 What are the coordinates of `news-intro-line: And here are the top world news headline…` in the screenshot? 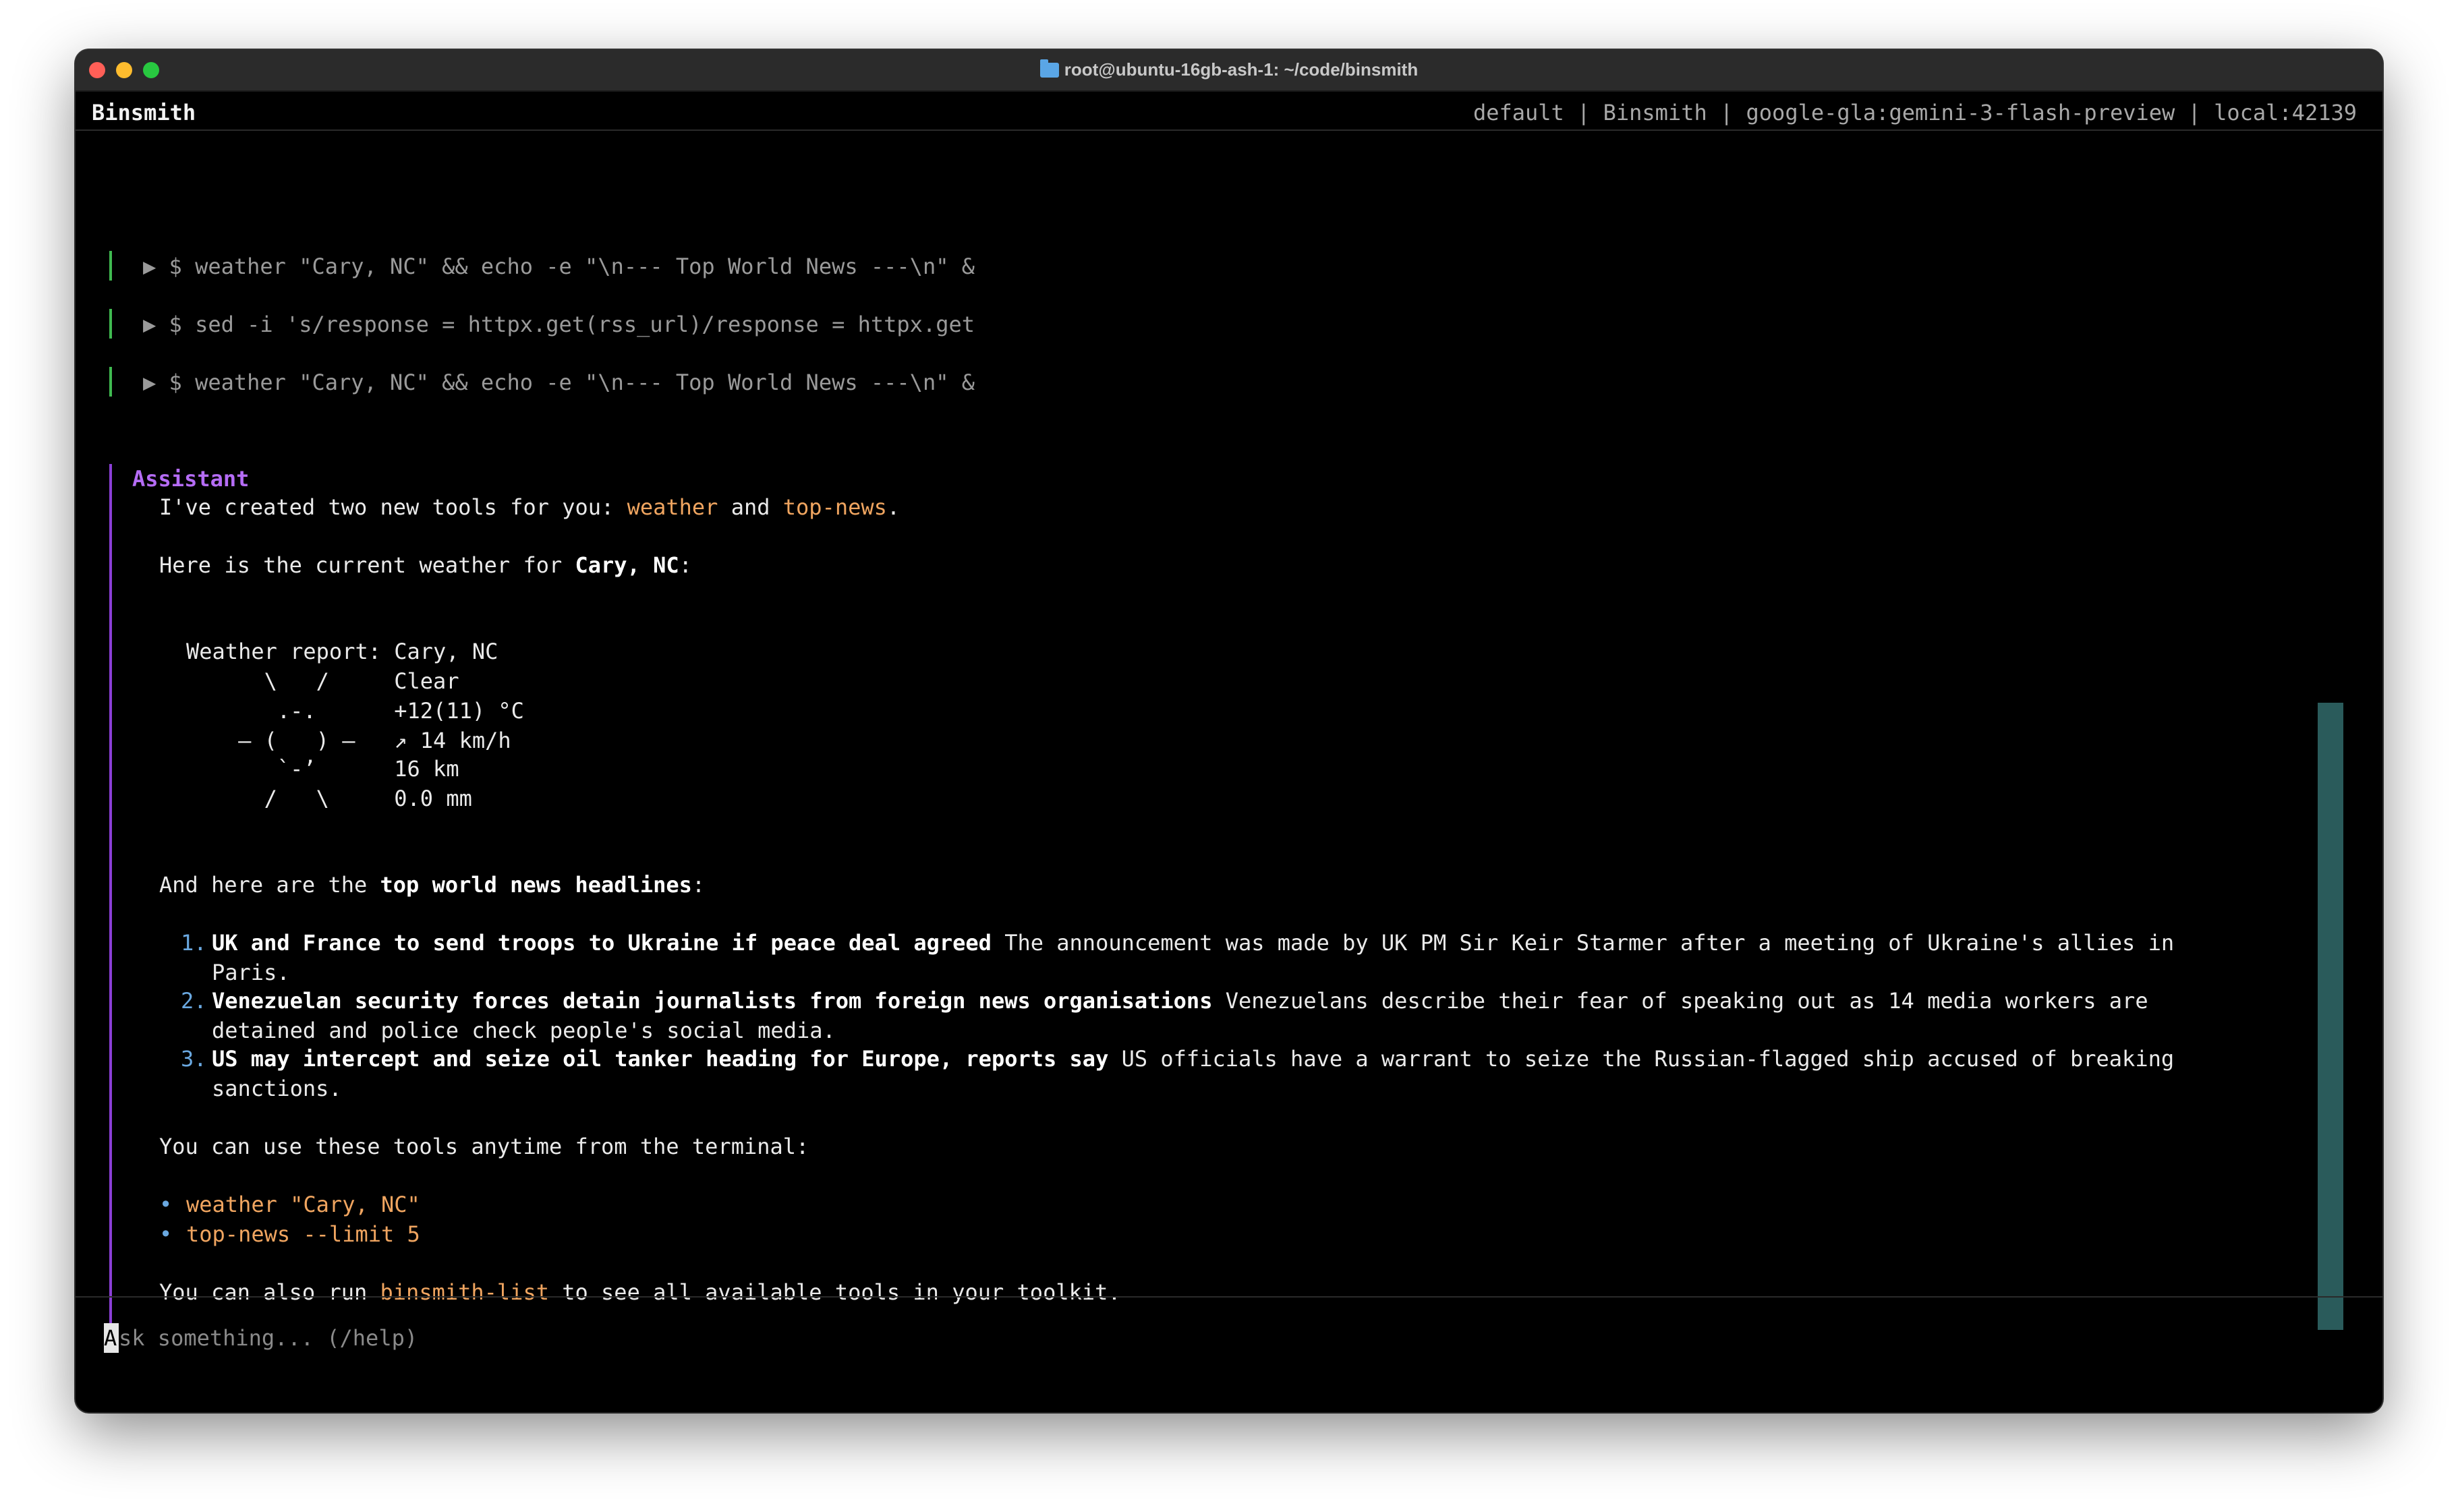 It's located at (432, 885).